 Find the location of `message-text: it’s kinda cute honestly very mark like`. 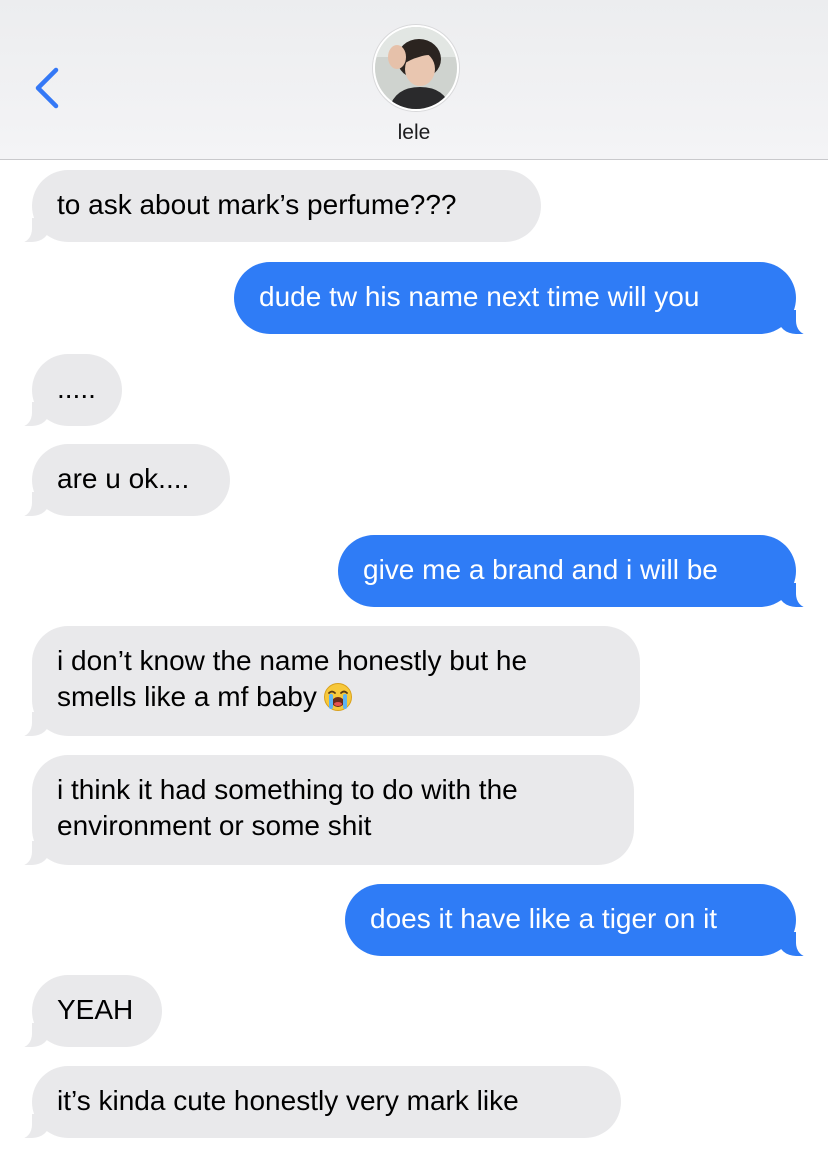

message-text: it’s kinda cute honestly very mark like is located at coordinates (288, 1100).